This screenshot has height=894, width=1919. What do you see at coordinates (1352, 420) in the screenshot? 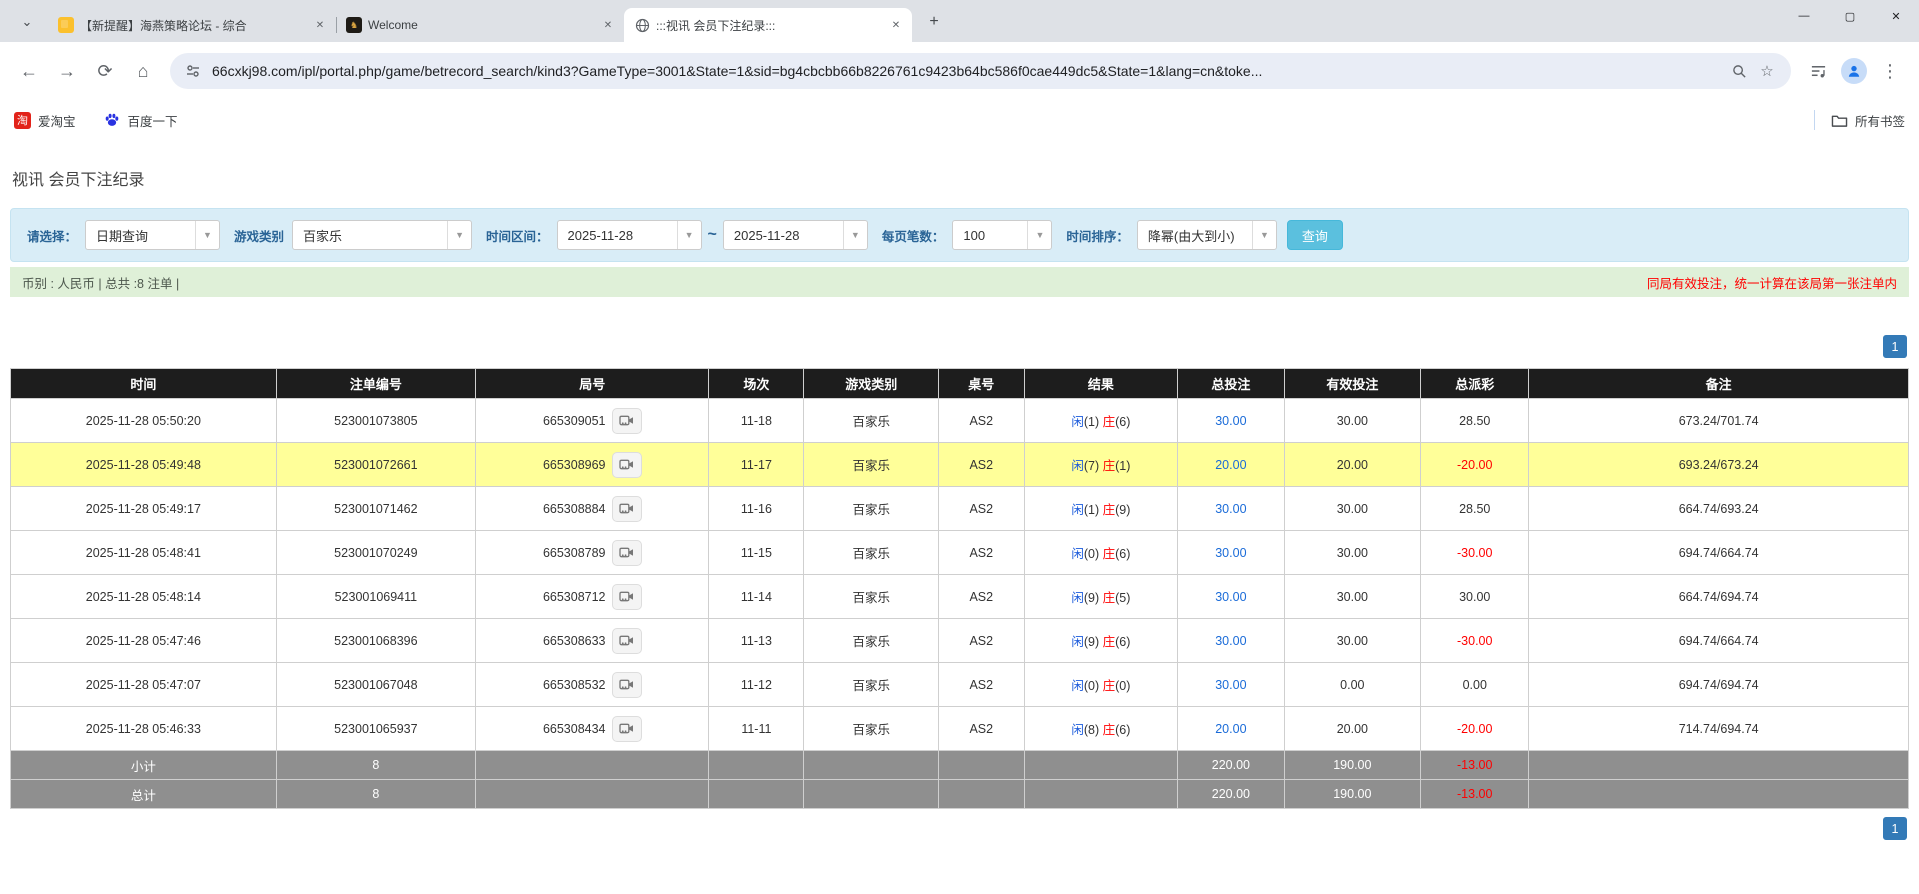
I see `valid-bet-cell: 30.00` at bounding box center [1352, 420].